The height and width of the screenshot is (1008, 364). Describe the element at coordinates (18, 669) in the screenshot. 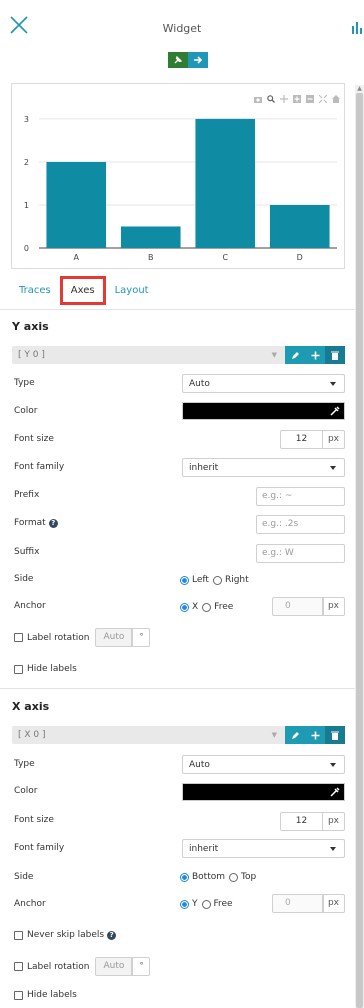

I see `y-hide-labels-checkbox` at that location.